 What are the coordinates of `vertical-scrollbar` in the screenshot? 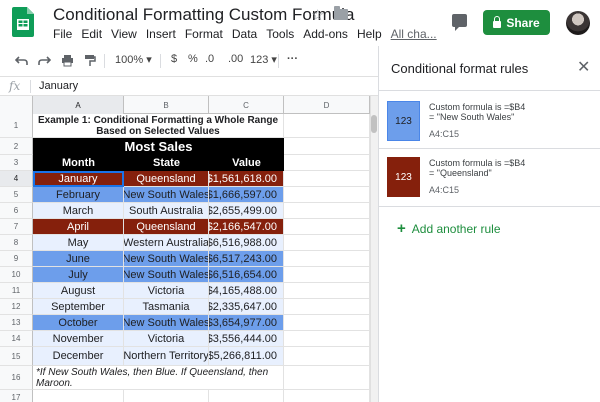 It's located at (374, 249).